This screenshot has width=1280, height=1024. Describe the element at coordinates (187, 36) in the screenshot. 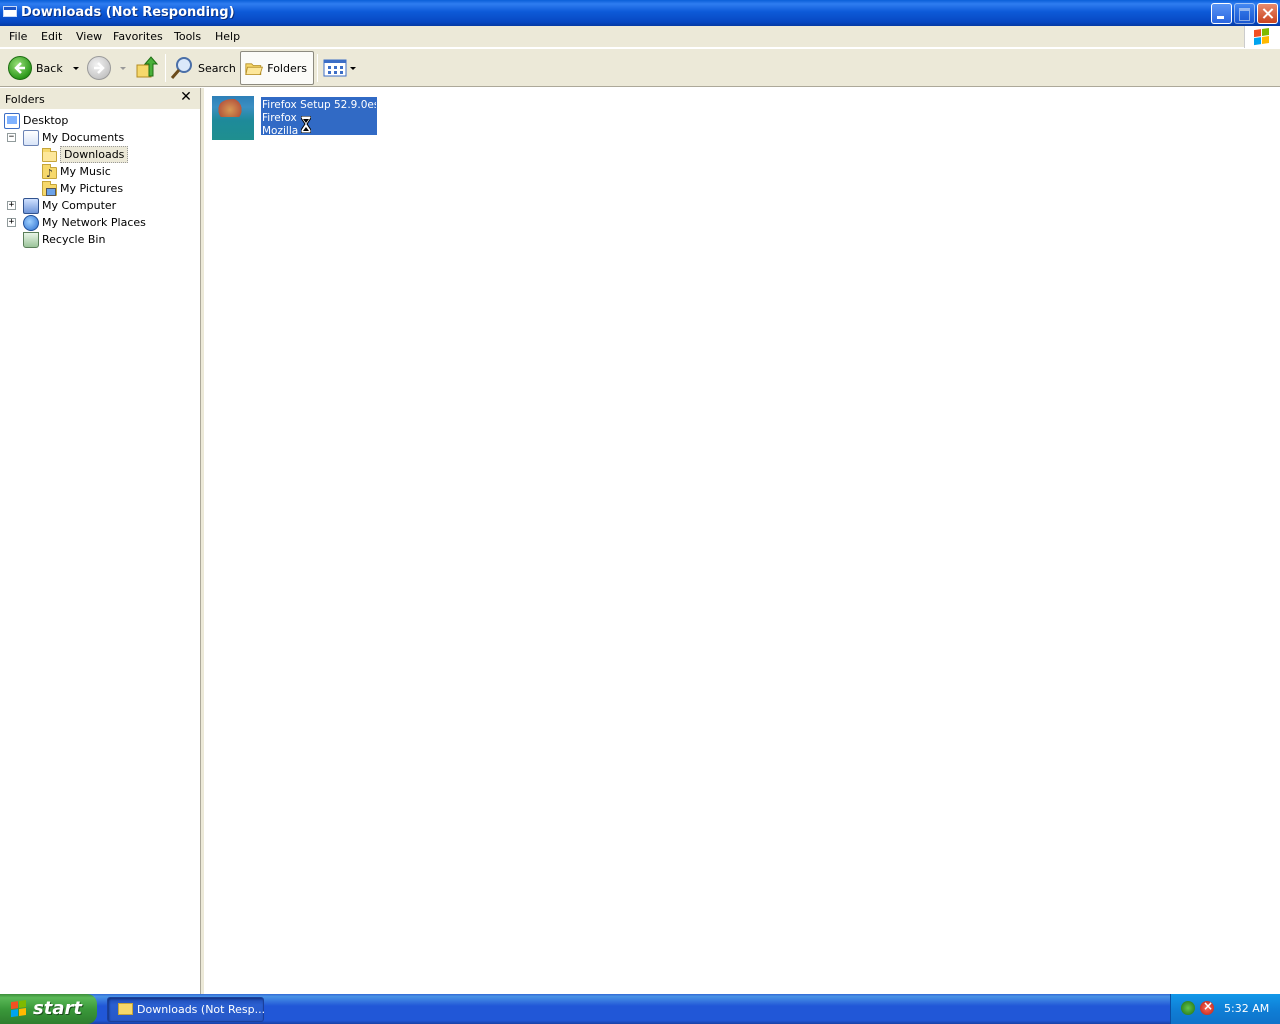

I see `menu-tools: Tools` at that location.